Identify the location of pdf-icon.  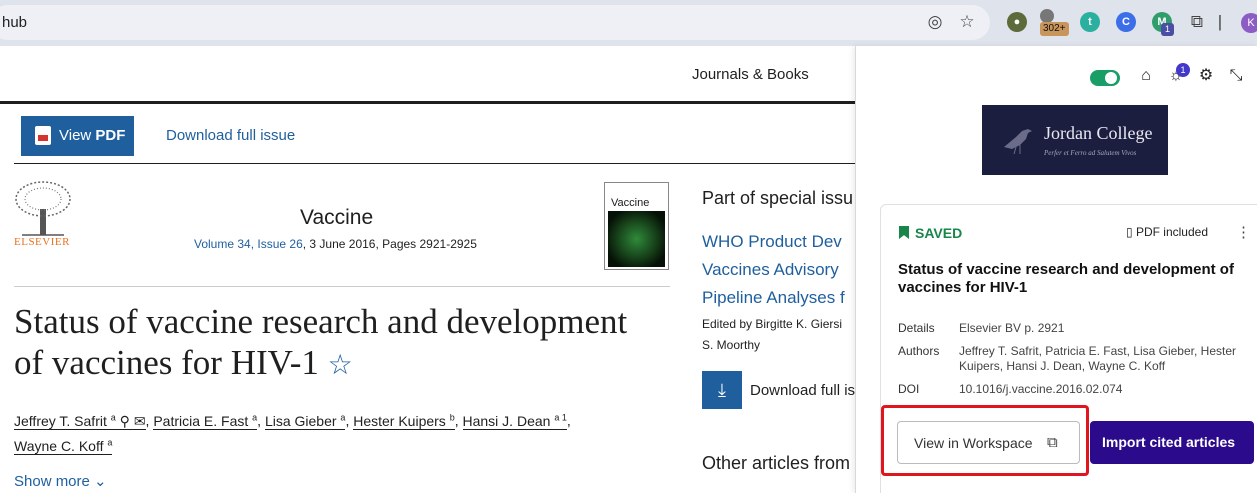
(43, 135).